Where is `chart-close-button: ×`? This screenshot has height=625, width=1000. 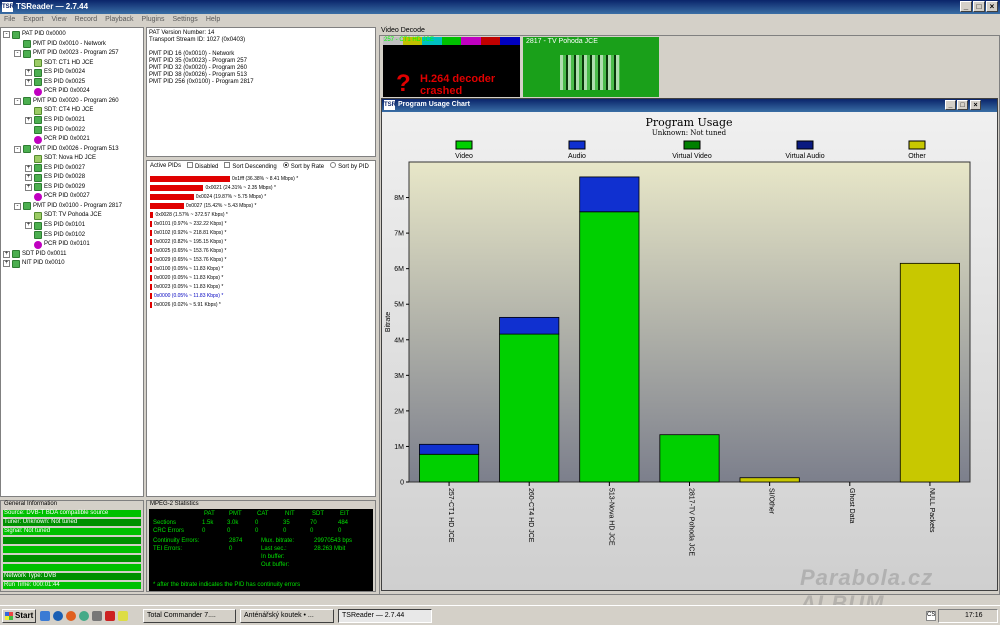
chart-close-button: × is located at coordinates (975, 105).